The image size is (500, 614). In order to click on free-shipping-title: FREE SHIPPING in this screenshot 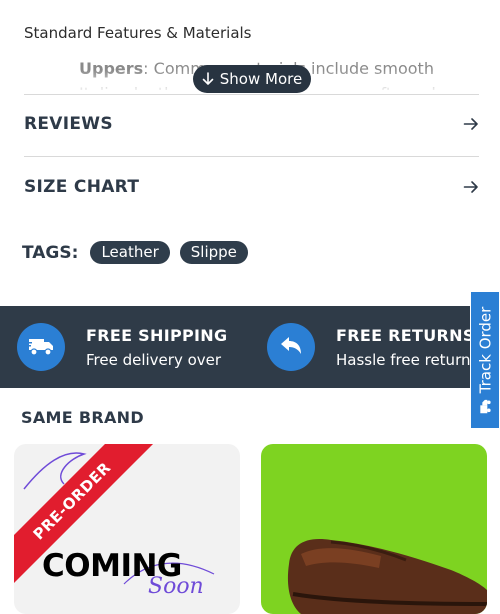, I will do `click(157, 335)`.